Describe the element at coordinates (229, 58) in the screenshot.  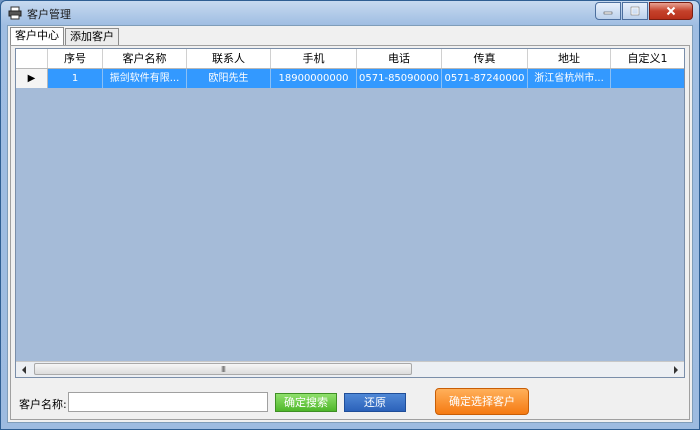
I see `column-header-contact: 联系人` at that location.